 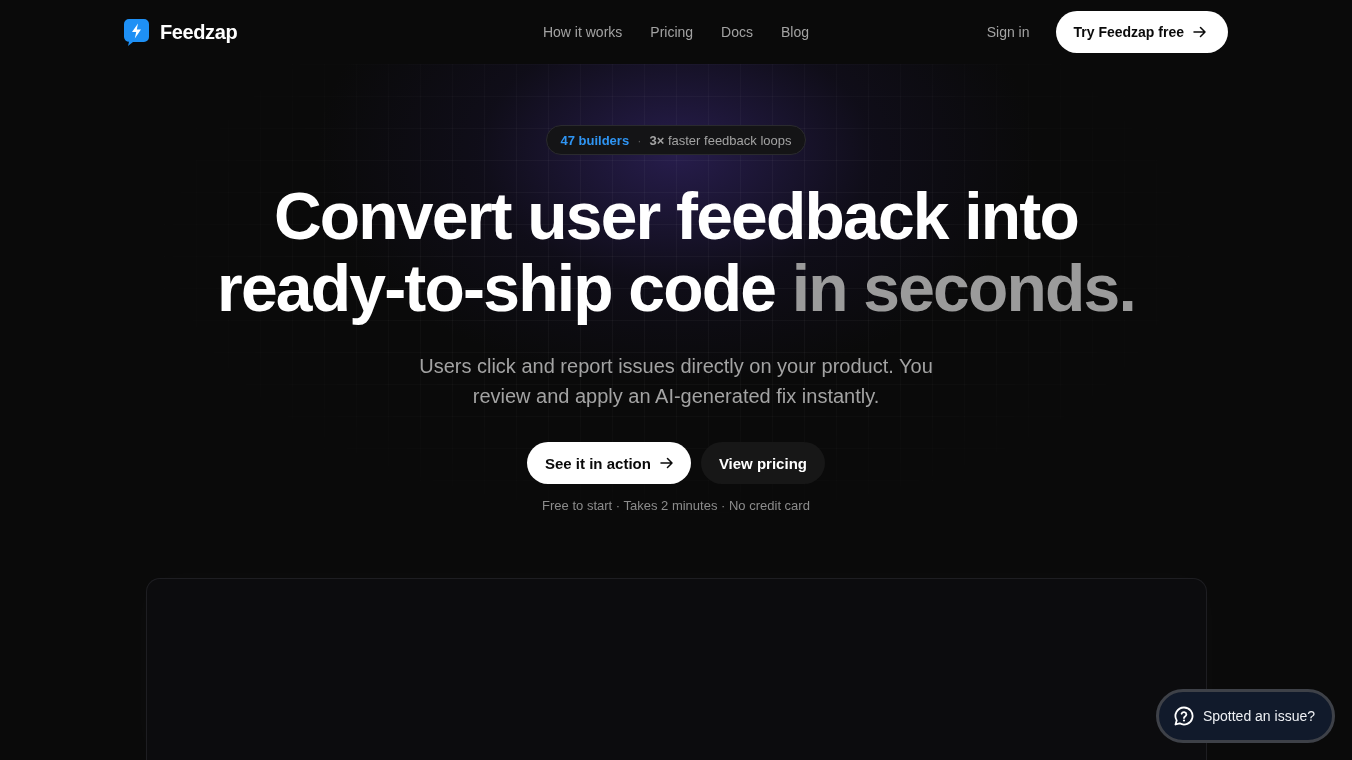 I want to click on footnote: Free to start · Takes 2 minutes · No credit card, so click(x=676, y=506).